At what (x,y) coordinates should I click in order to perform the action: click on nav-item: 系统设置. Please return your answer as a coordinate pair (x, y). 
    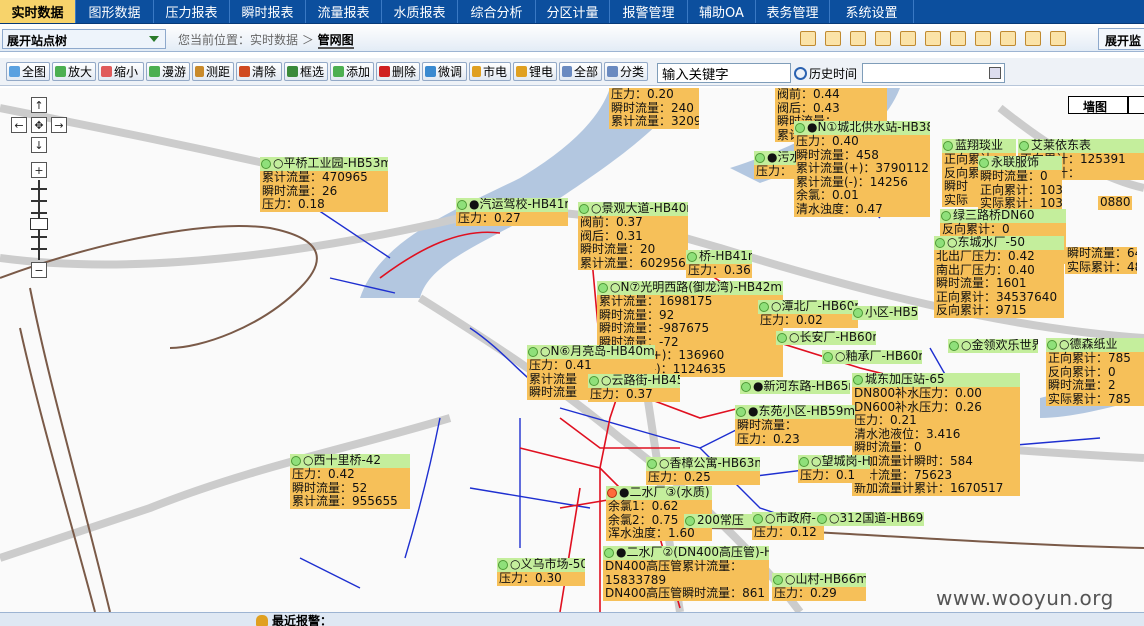
    Looking at the image, I should click on (872, 11).